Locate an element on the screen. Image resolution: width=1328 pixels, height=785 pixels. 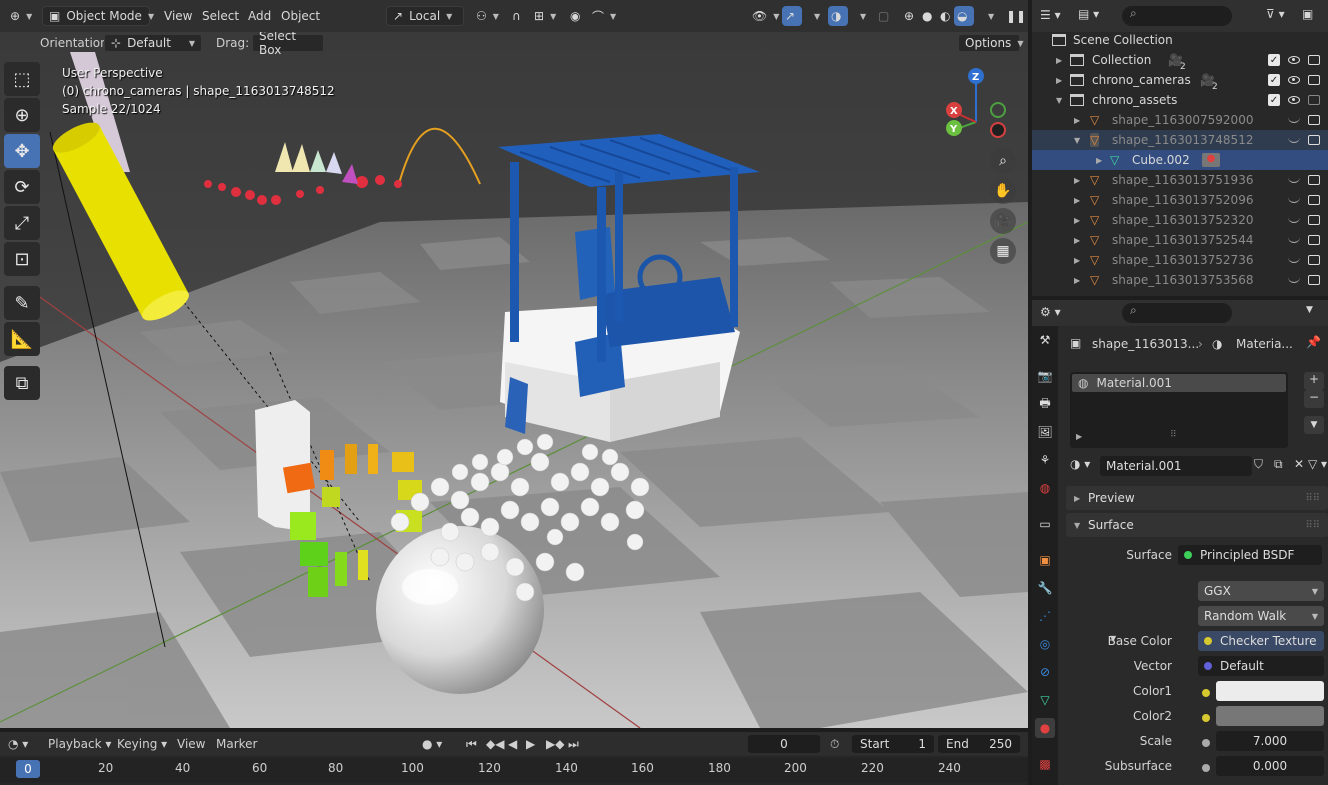
filter-dropdown: ⊽ ▾ is located at coordinates (1275, 14).